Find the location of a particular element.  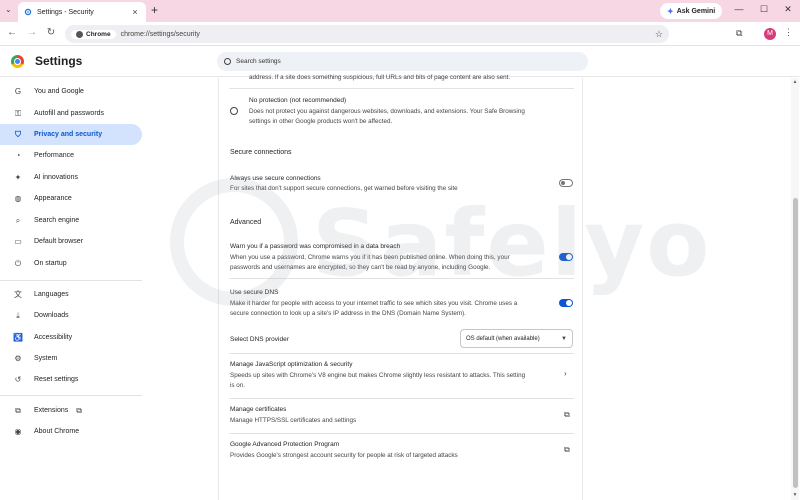

tab-settings-security: Settings - Security × is located at coordinates (82, 12).